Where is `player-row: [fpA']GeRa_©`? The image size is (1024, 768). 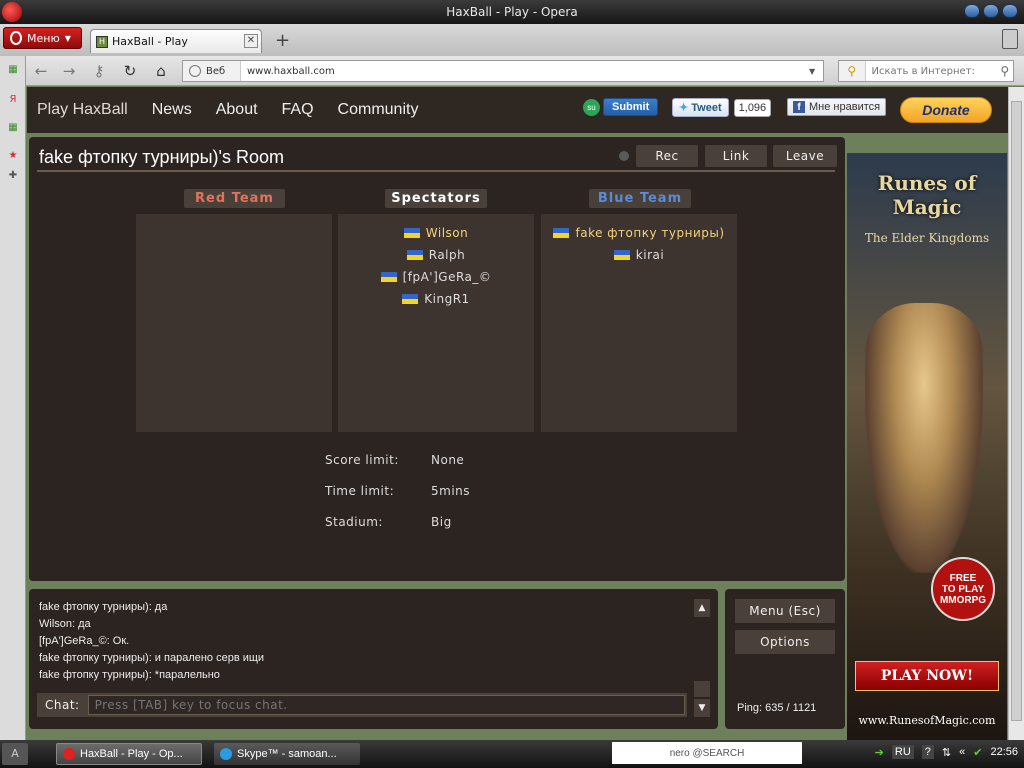 player-row: [fpA']GeRa_© is located at coordinates (436, 277).